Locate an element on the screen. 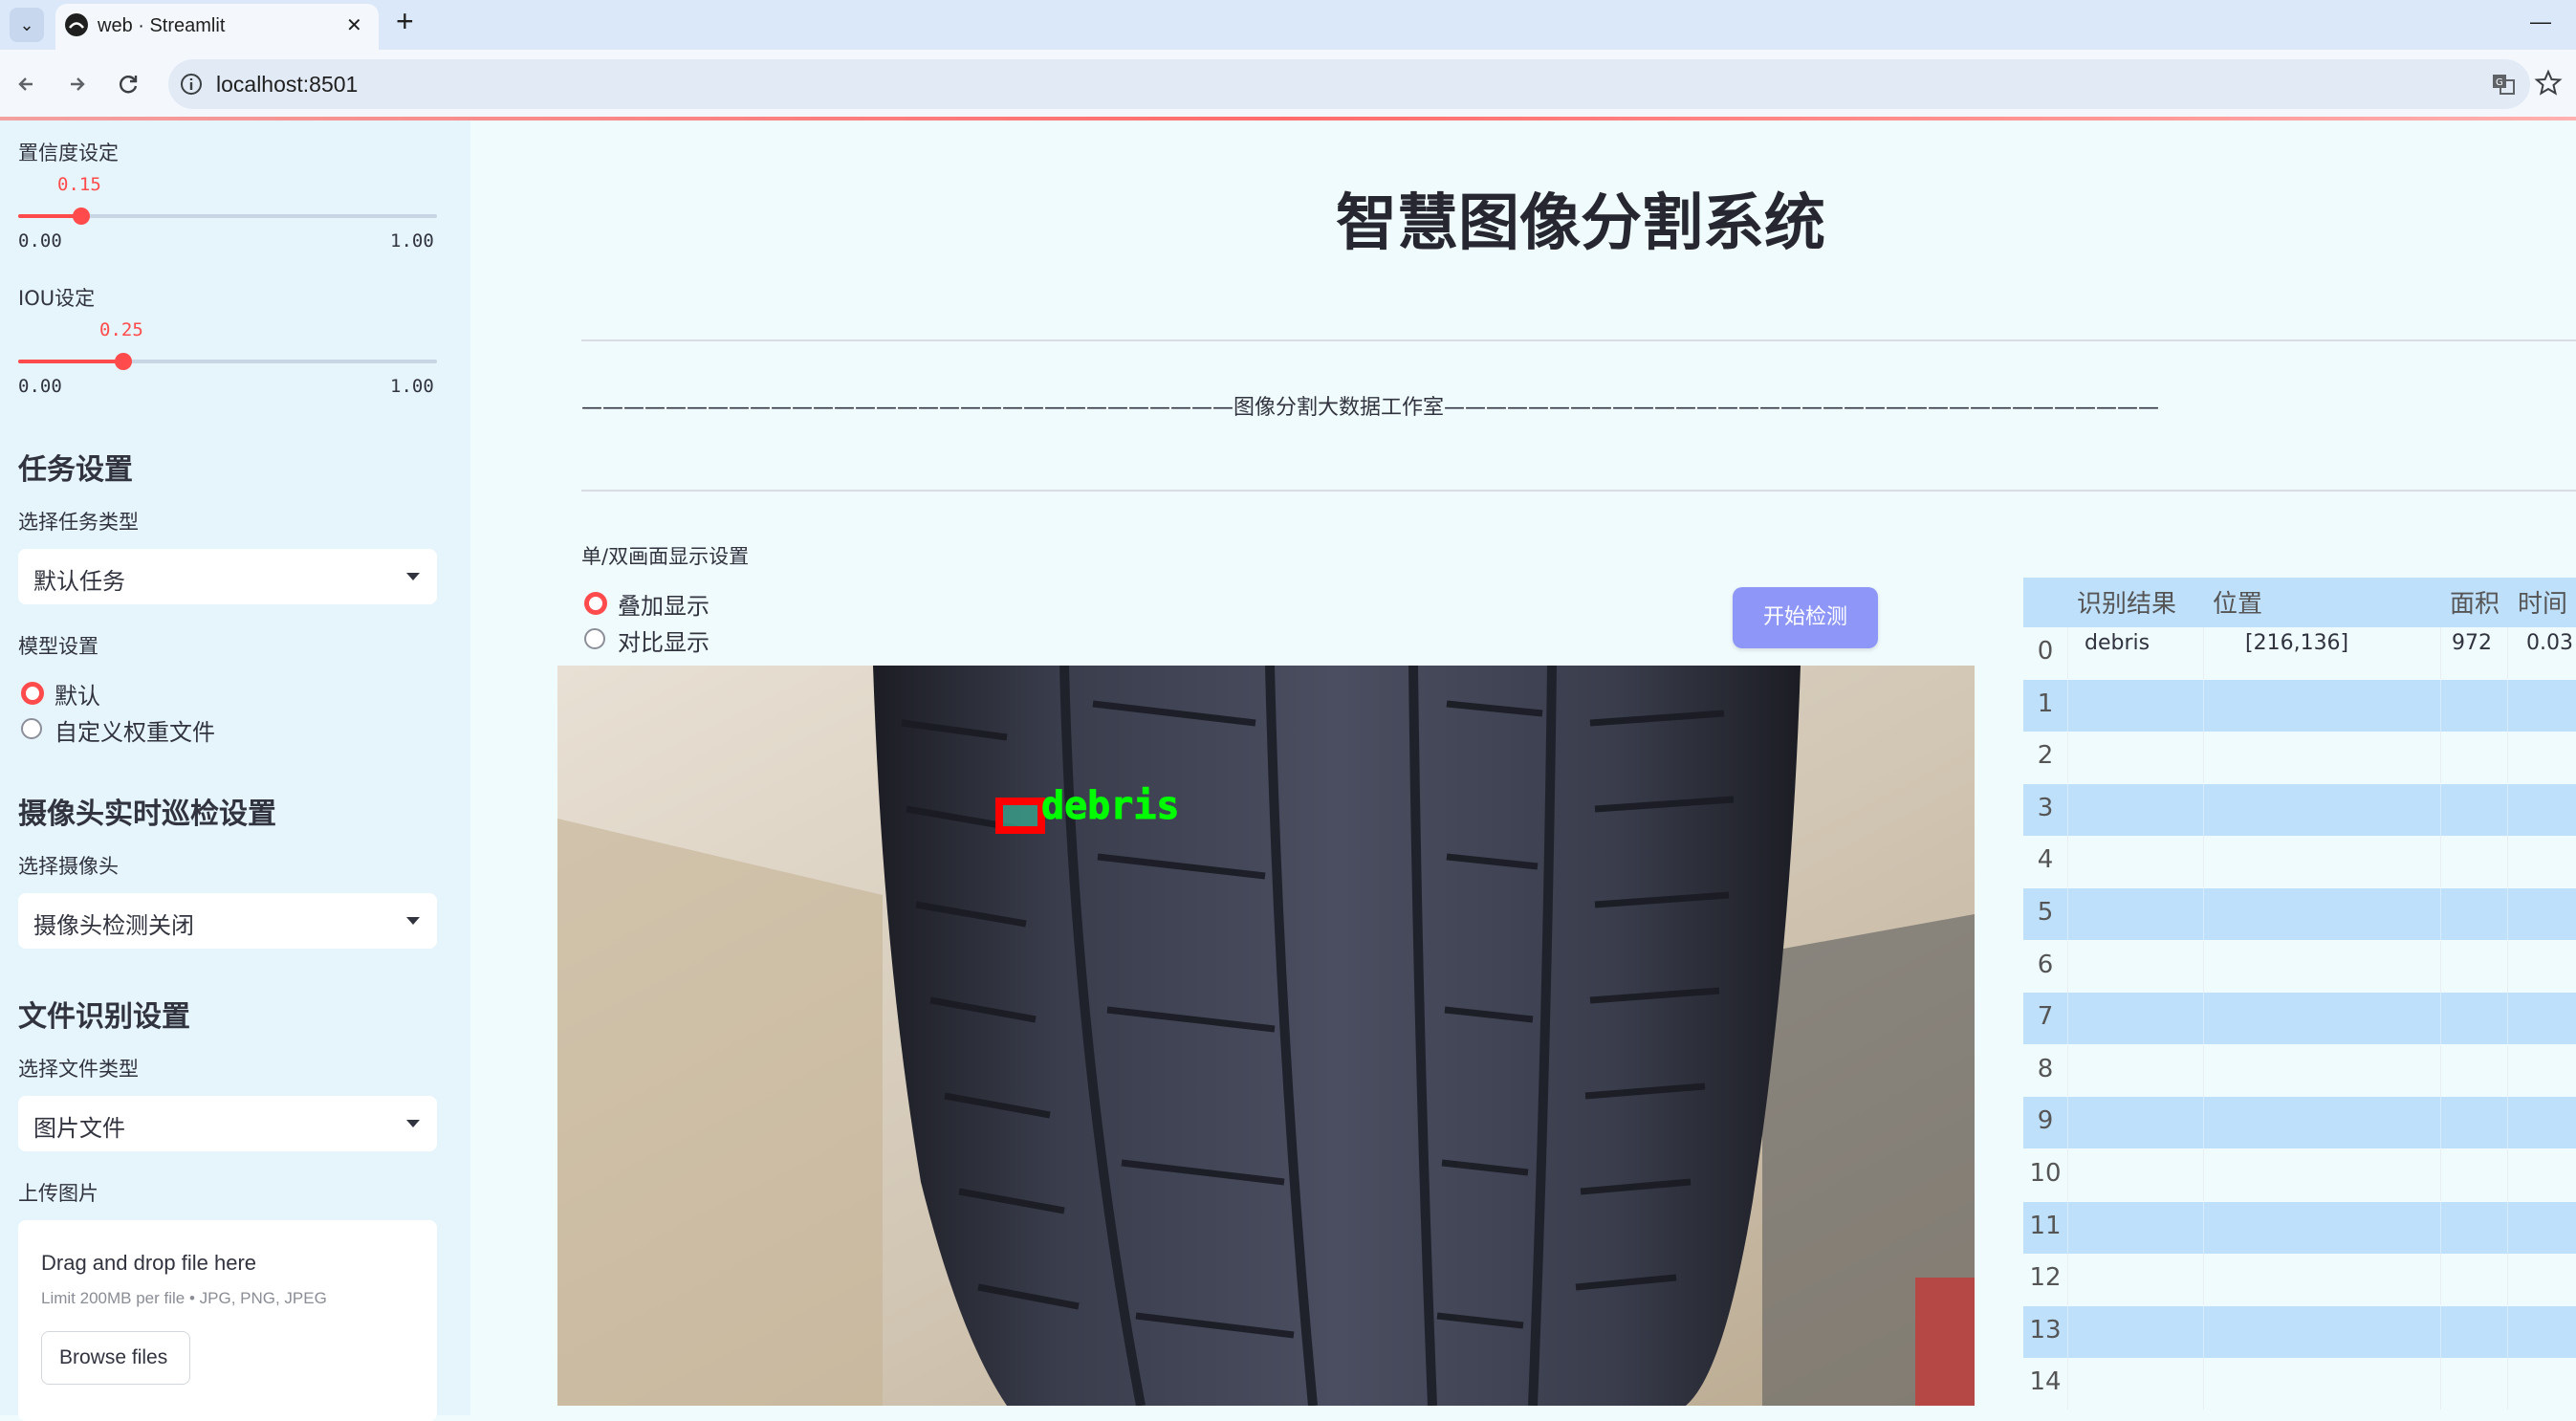 Image resolution: width=2576 pixels, height=1421 pixels. confidence-label: 置信度设定 is located at coordinates (68, 153).